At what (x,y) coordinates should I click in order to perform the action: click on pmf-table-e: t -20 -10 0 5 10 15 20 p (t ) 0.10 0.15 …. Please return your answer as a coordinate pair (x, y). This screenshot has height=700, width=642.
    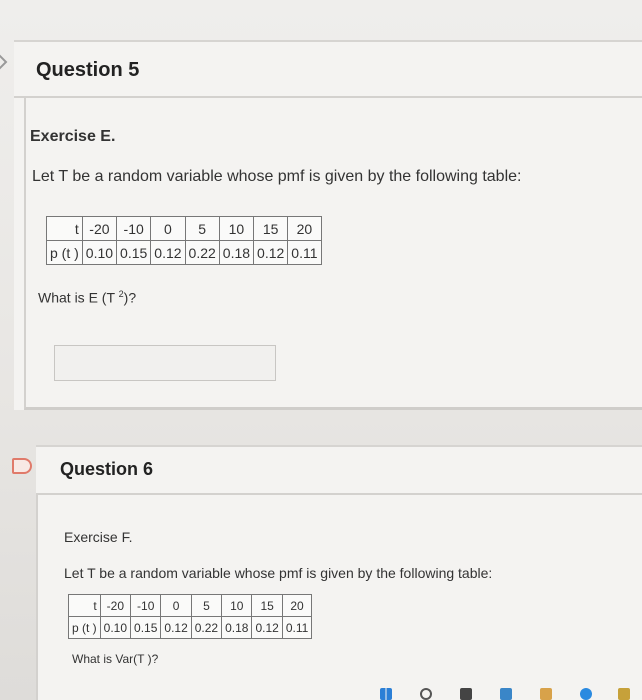
    Looking at the image, I should click on (184, 240).